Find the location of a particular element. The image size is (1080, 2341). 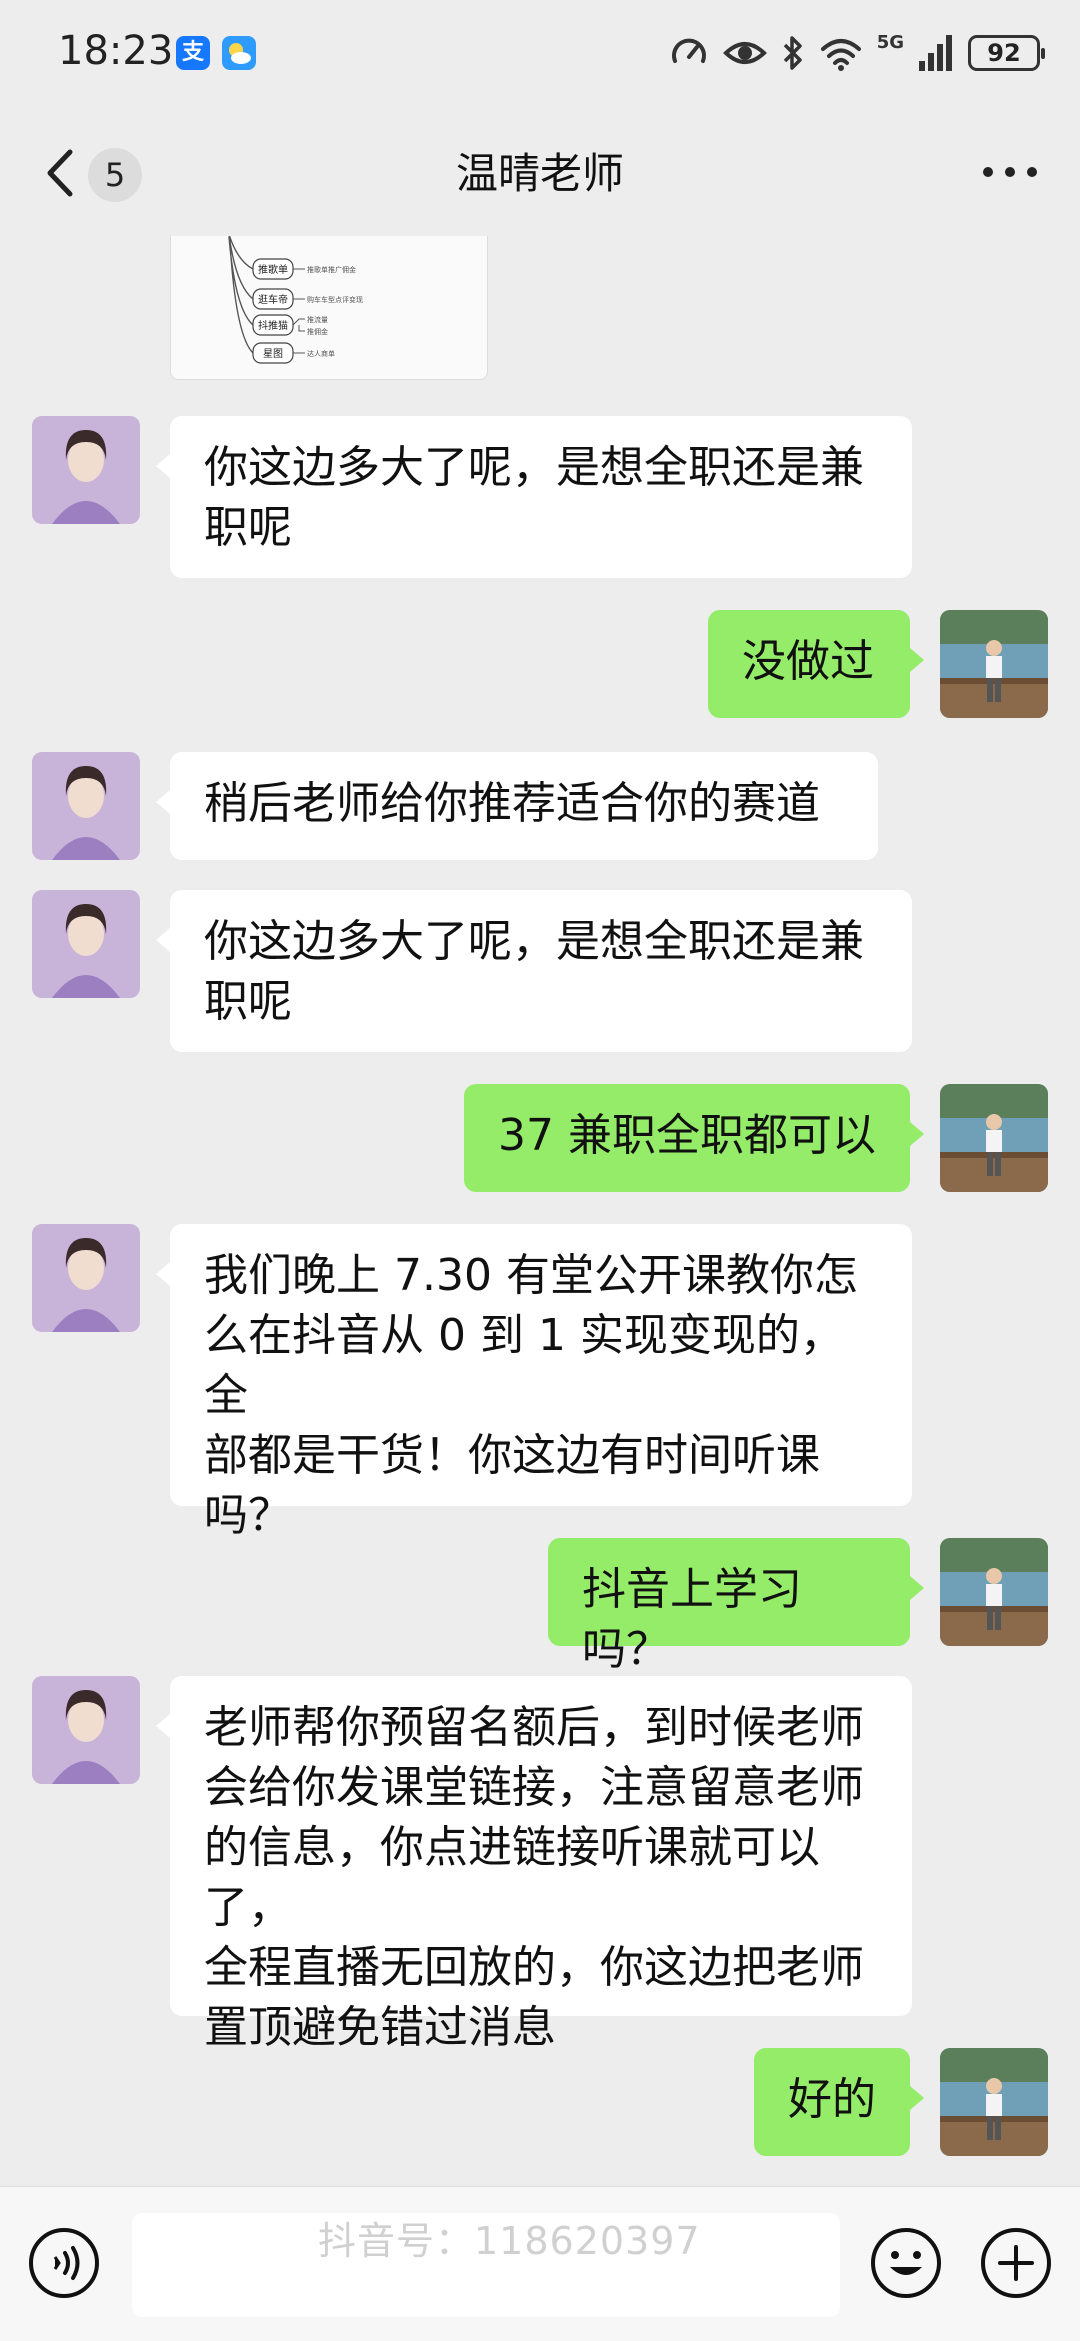

watermark: 抖音号：118620397 is located at coordinates (509, 2241).